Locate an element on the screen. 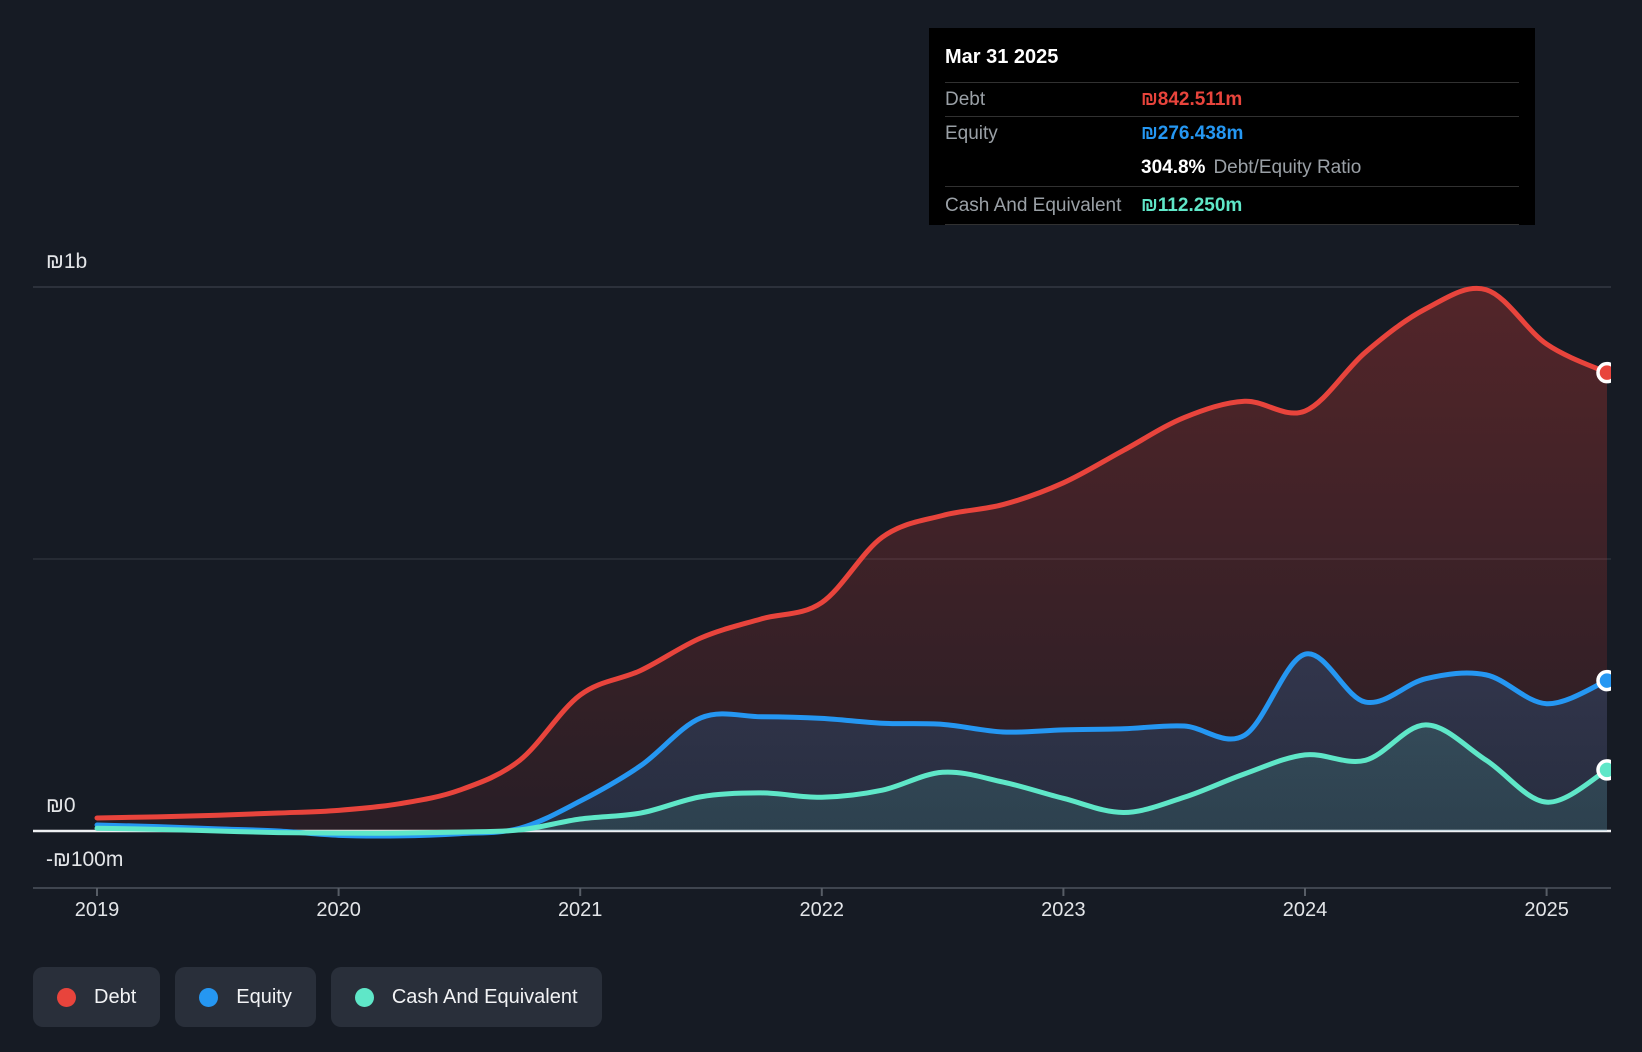 This screenshot has height=1052, width=1642. x-axis-label-2021: 2021 is located at coordinates (580, 910).